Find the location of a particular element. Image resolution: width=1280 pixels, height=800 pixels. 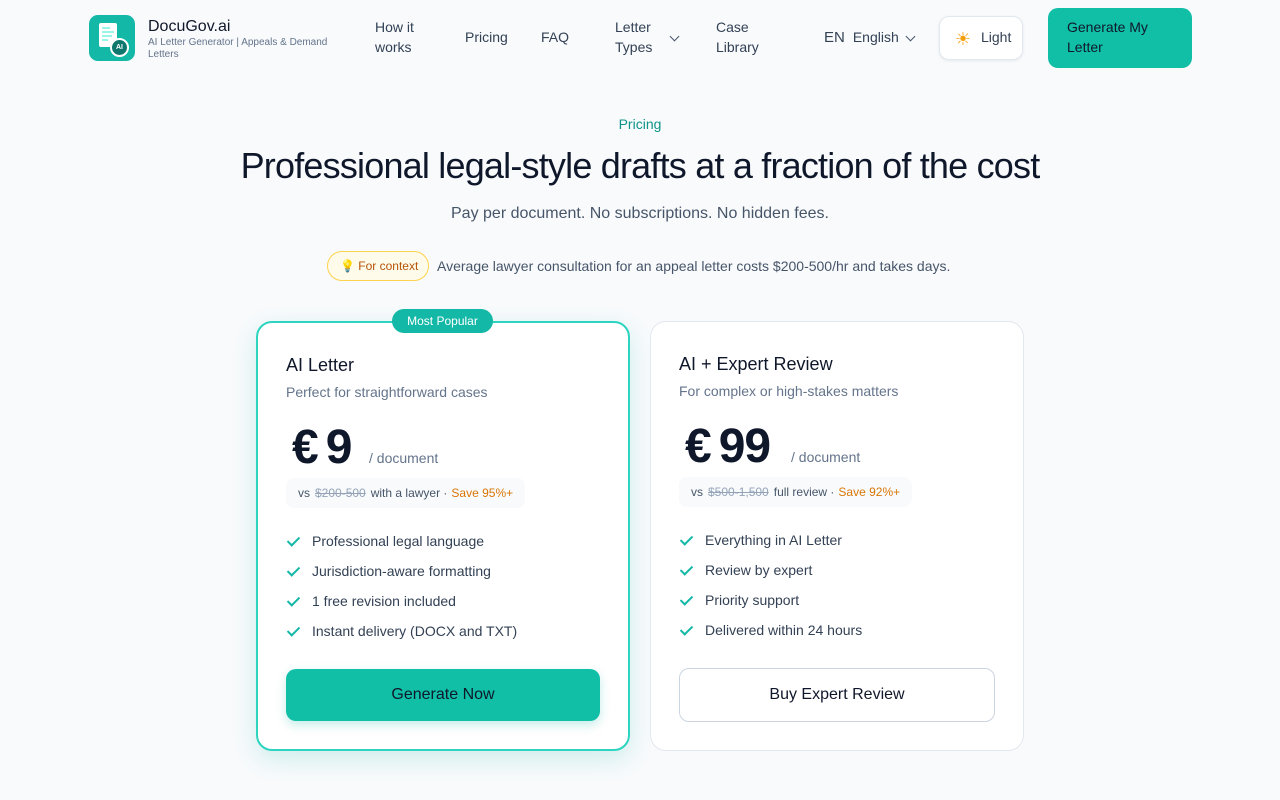

plan-description: For complex or high-stakes matters is located at coordinates (789, 391).